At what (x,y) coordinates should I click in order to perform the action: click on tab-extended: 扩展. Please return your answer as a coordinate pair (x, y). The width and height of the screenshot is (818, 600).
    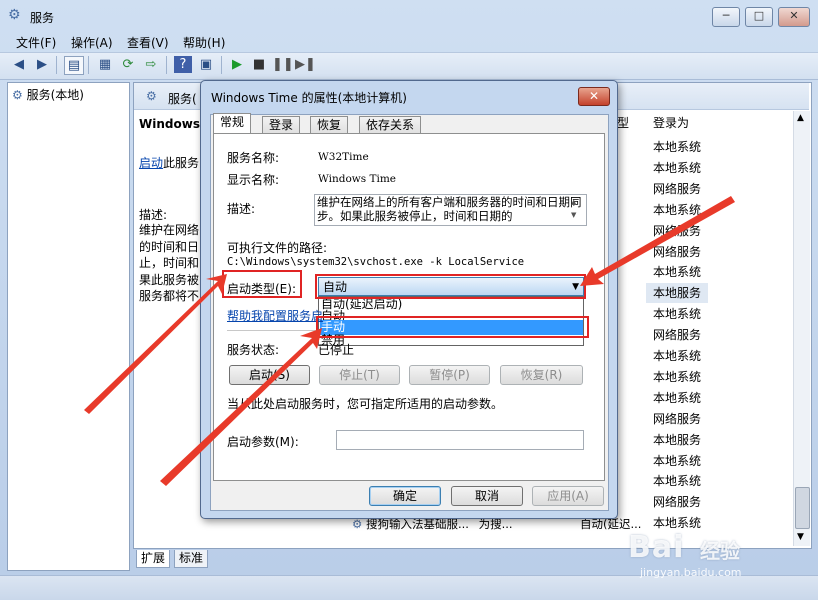
    Looking at the image, I should click on (153, 559).